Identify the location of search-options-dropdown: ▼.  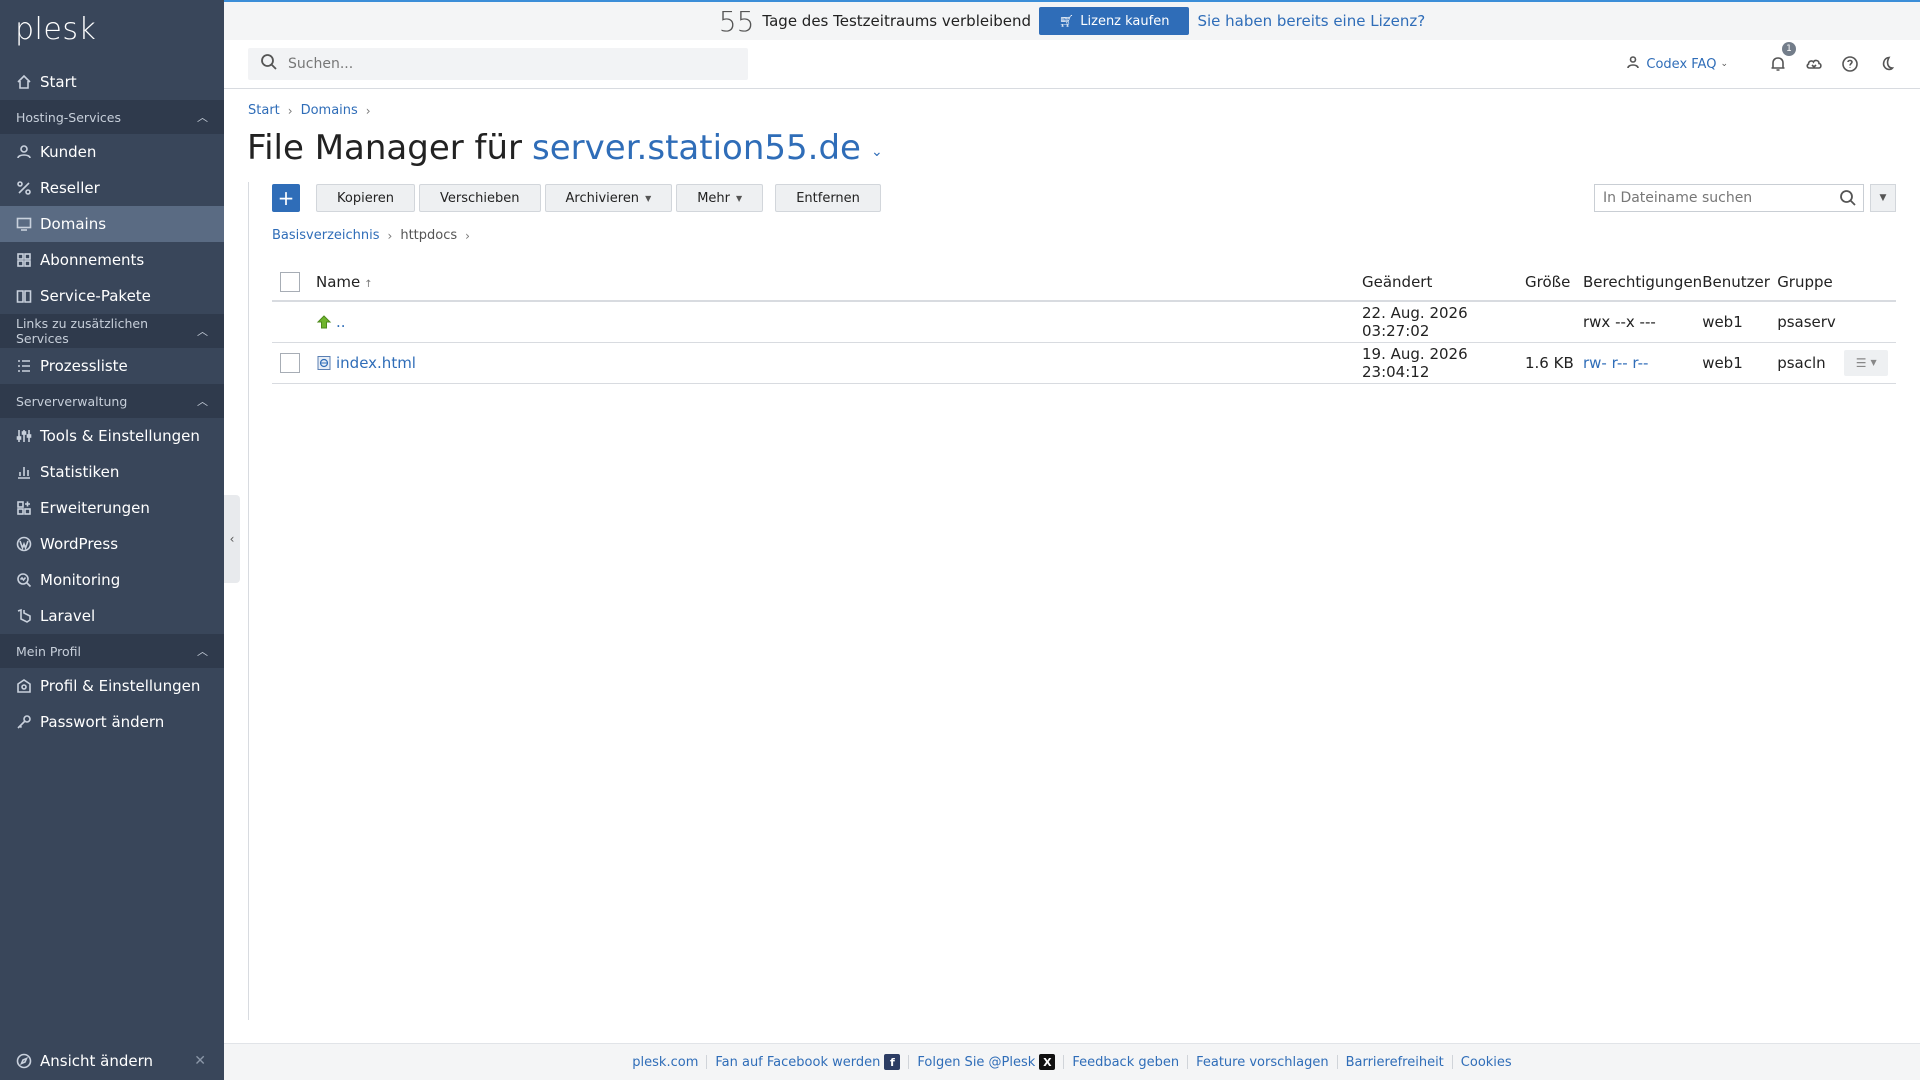
(1883, 198).